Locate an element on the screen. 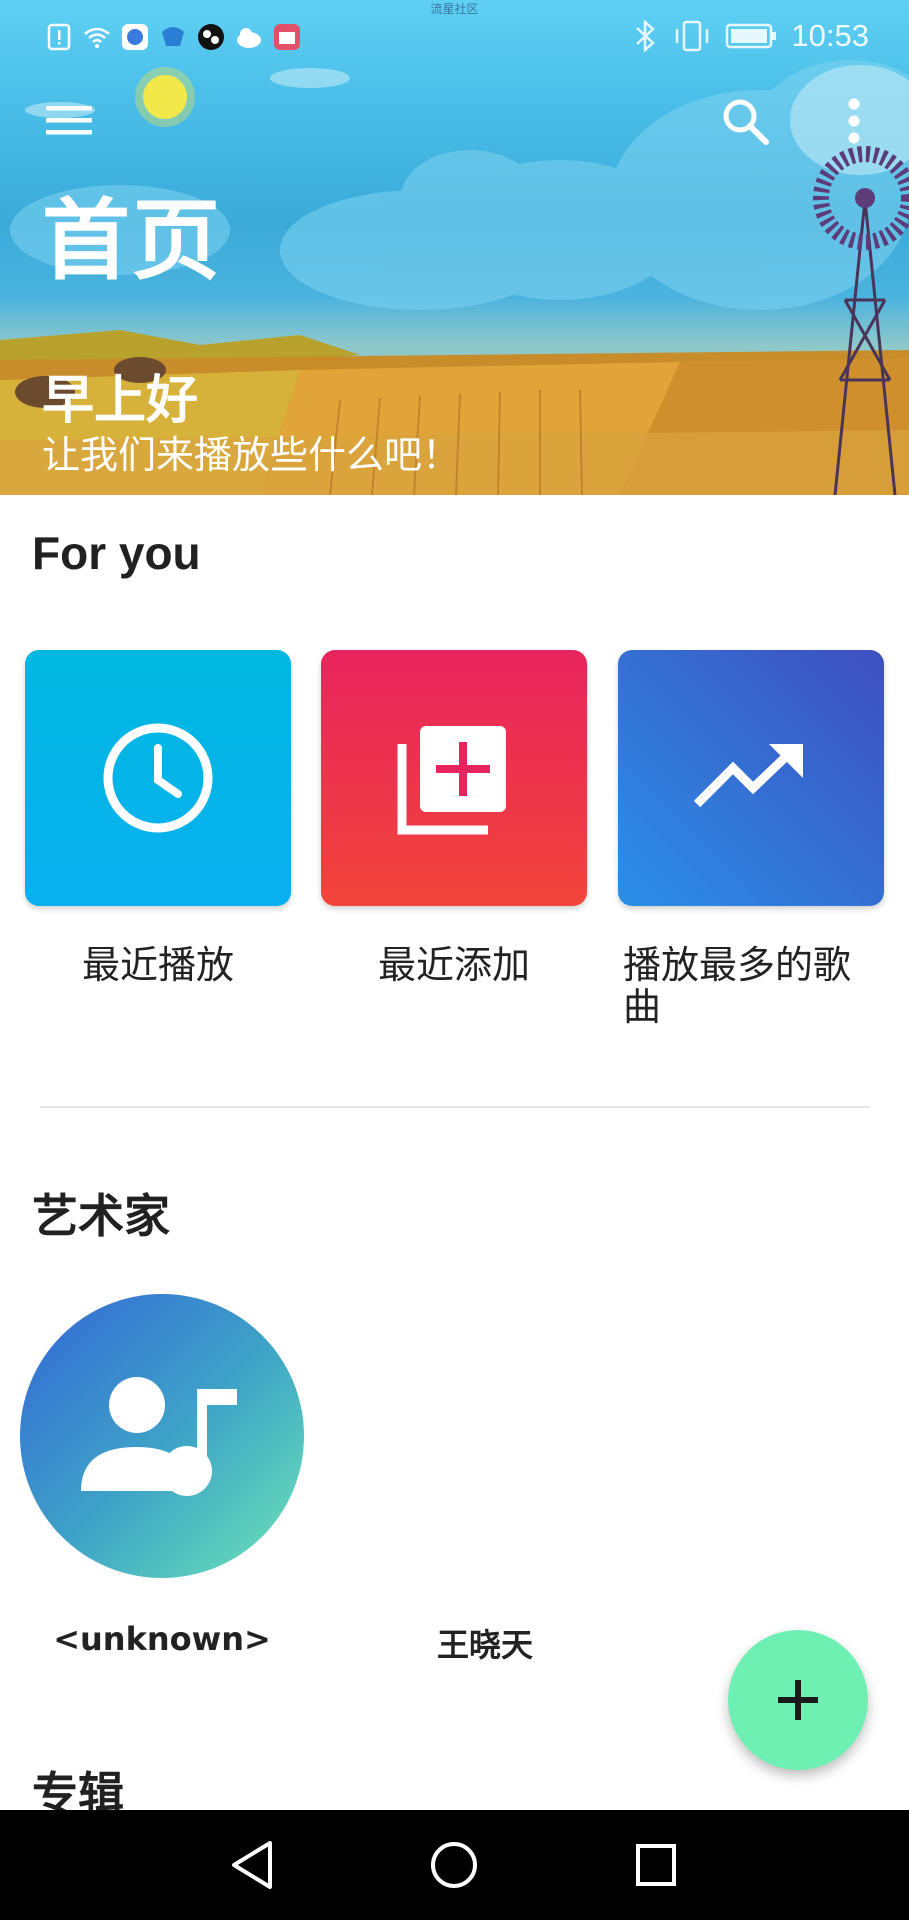 This screenshot has height=1920, width=909. cloud-alert-icon is located at coordinates (249, 38).